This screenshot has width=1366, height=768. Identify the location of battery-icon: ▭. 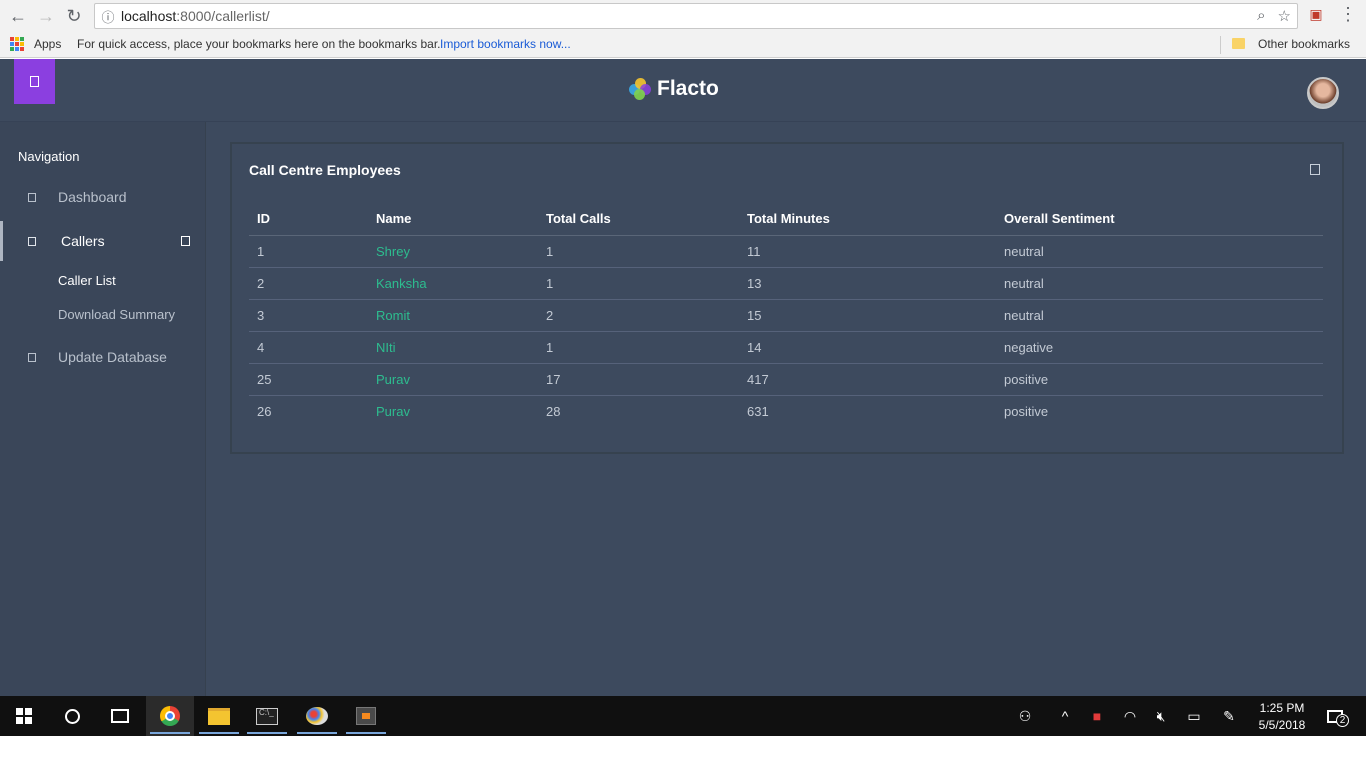
(1194, 716).